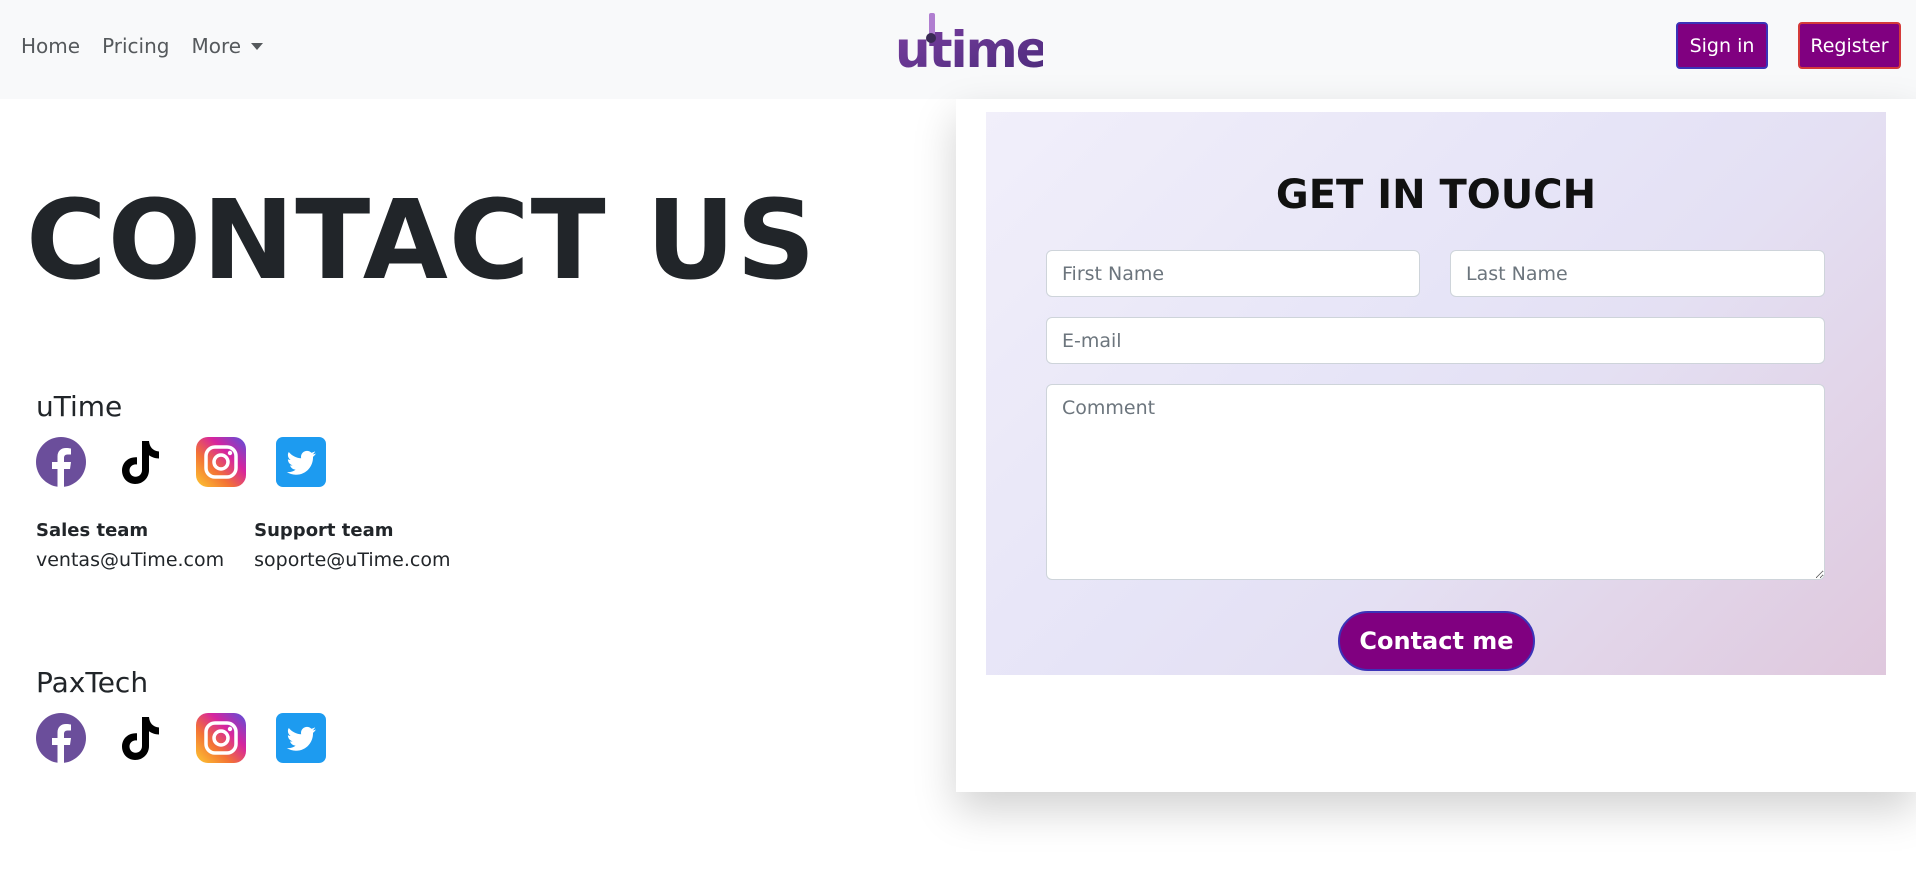  I want to click on contact-me-button: Contact me, so click(1436, 641).